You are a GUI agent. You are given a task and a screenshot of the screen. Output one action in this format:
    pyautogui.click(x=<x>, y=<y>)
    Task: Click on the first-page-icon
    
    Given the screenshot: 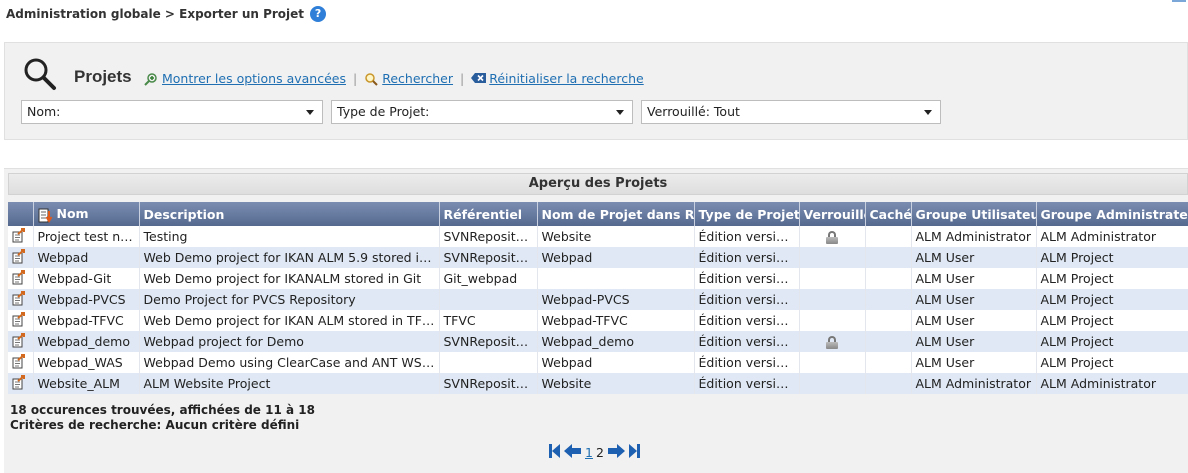 What is the action you would take?
    pyautogui.click(x=555, y=452)
    